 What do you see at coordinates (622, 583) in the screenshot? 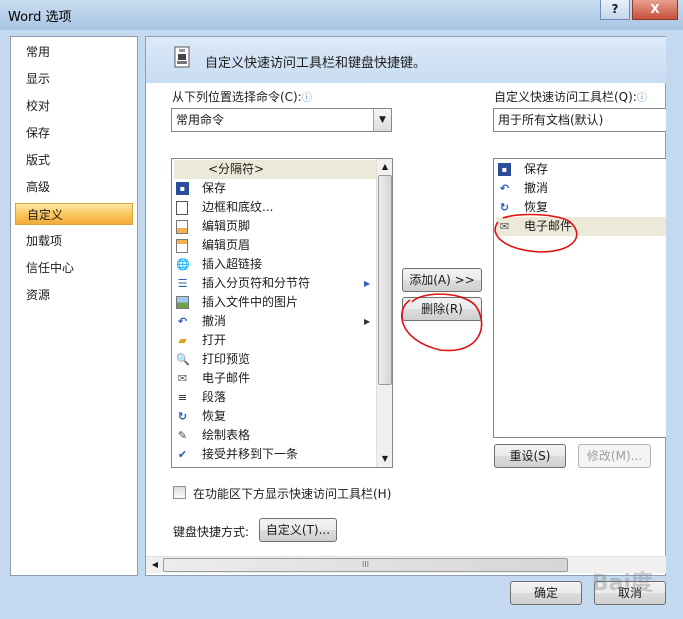
I see `watermark-logo: Bai度` at bounding box center [622, 583].